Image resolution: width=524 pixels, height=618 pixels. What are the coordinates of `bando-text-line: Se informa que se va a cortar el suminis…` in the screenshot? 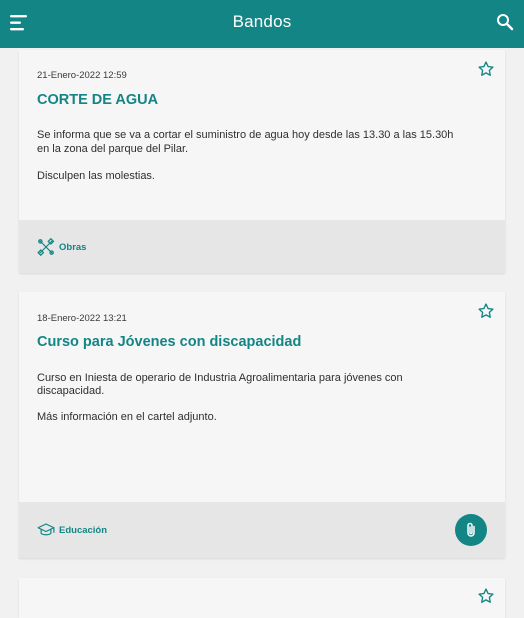 It's located at (245, 135).